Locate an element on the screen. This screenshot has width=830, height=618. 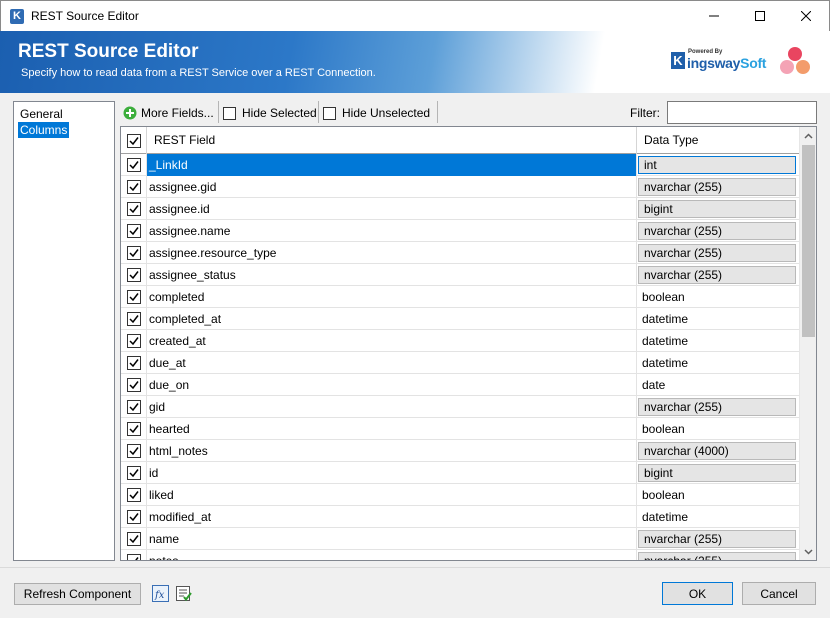
nav-item-columns: Columns is located at coordinates (44, 130).